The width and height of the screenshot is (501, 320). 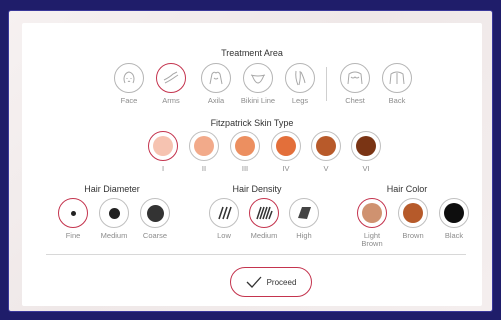 I want to click on skin-type-1-swatch, so click(x=163, y=146).